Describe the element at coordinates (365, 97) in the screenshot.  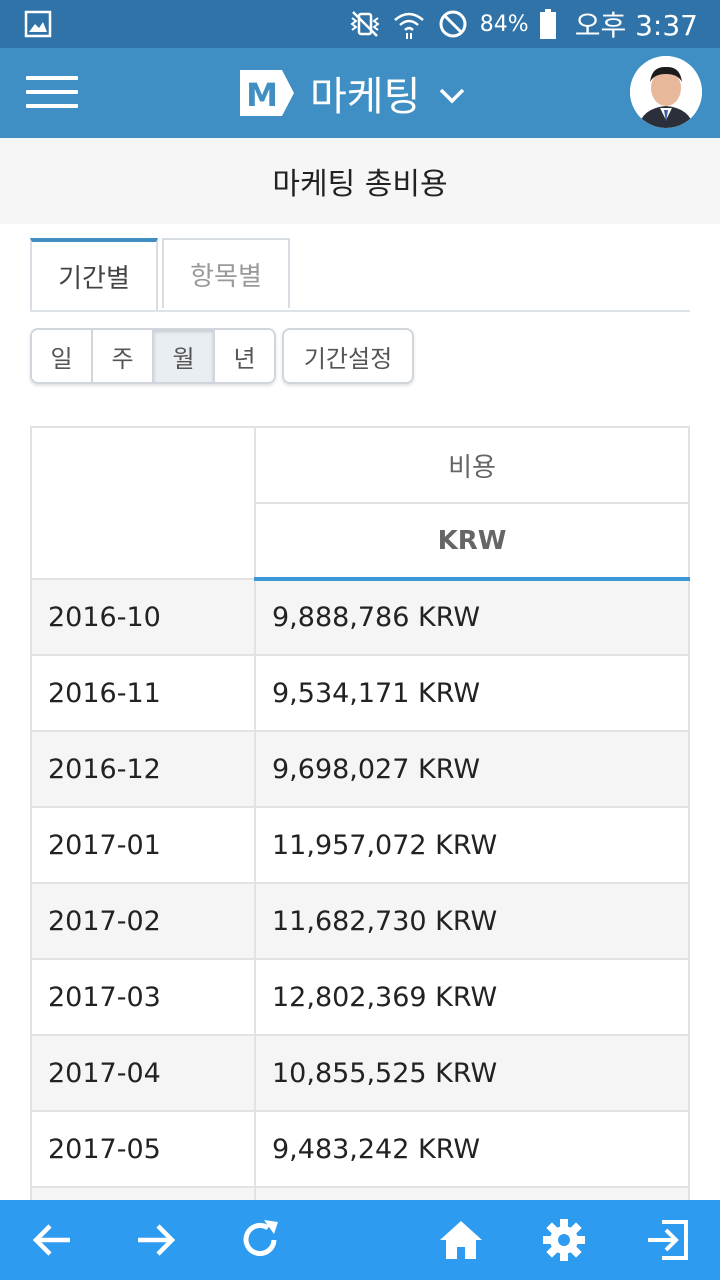
I see `app-title: 마케팅` at that location.